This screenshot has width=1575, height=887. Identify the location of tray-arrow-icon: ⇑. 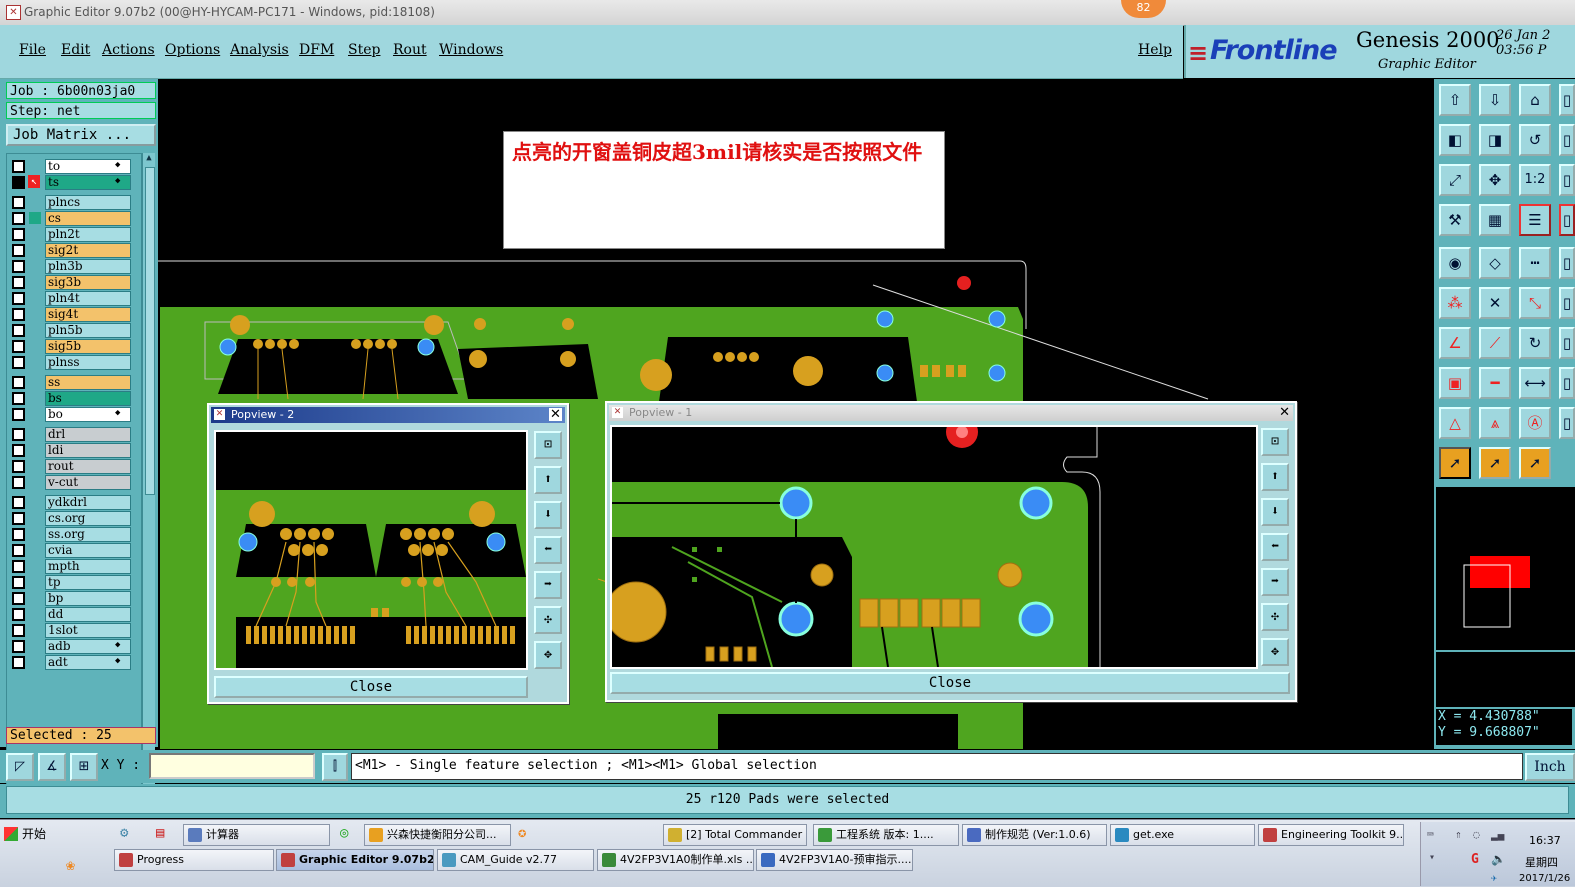
(1458, 834).